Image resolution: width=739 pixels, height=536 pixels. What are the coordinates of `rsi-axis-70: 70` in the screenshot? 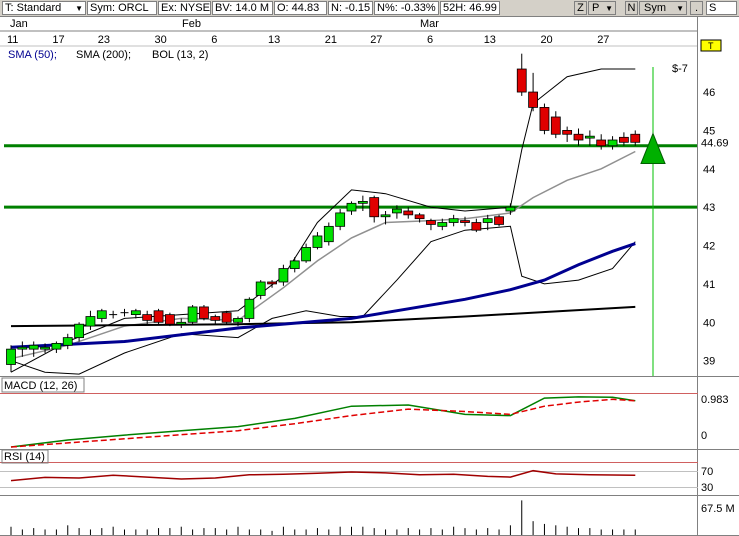 It's located at (707, 472).